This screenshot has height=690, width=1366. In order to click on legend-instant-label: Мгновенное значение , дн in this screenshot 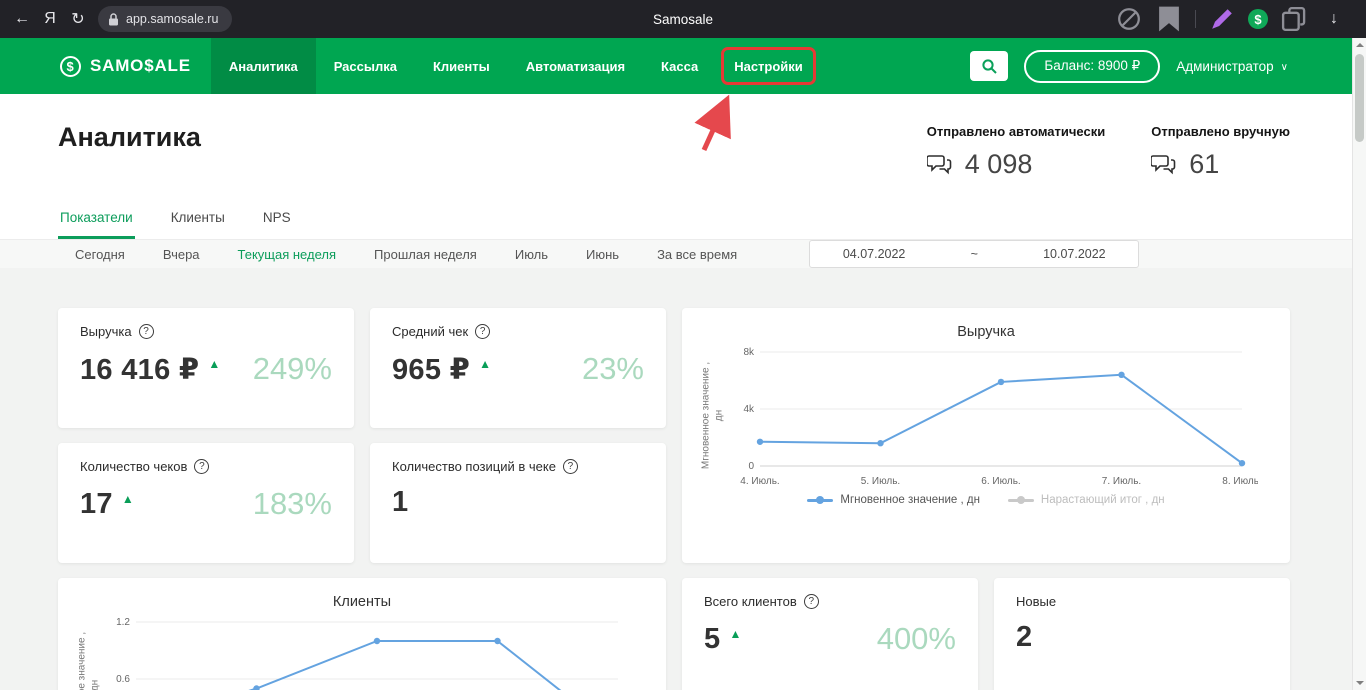, I will do `click(910, 500)`.